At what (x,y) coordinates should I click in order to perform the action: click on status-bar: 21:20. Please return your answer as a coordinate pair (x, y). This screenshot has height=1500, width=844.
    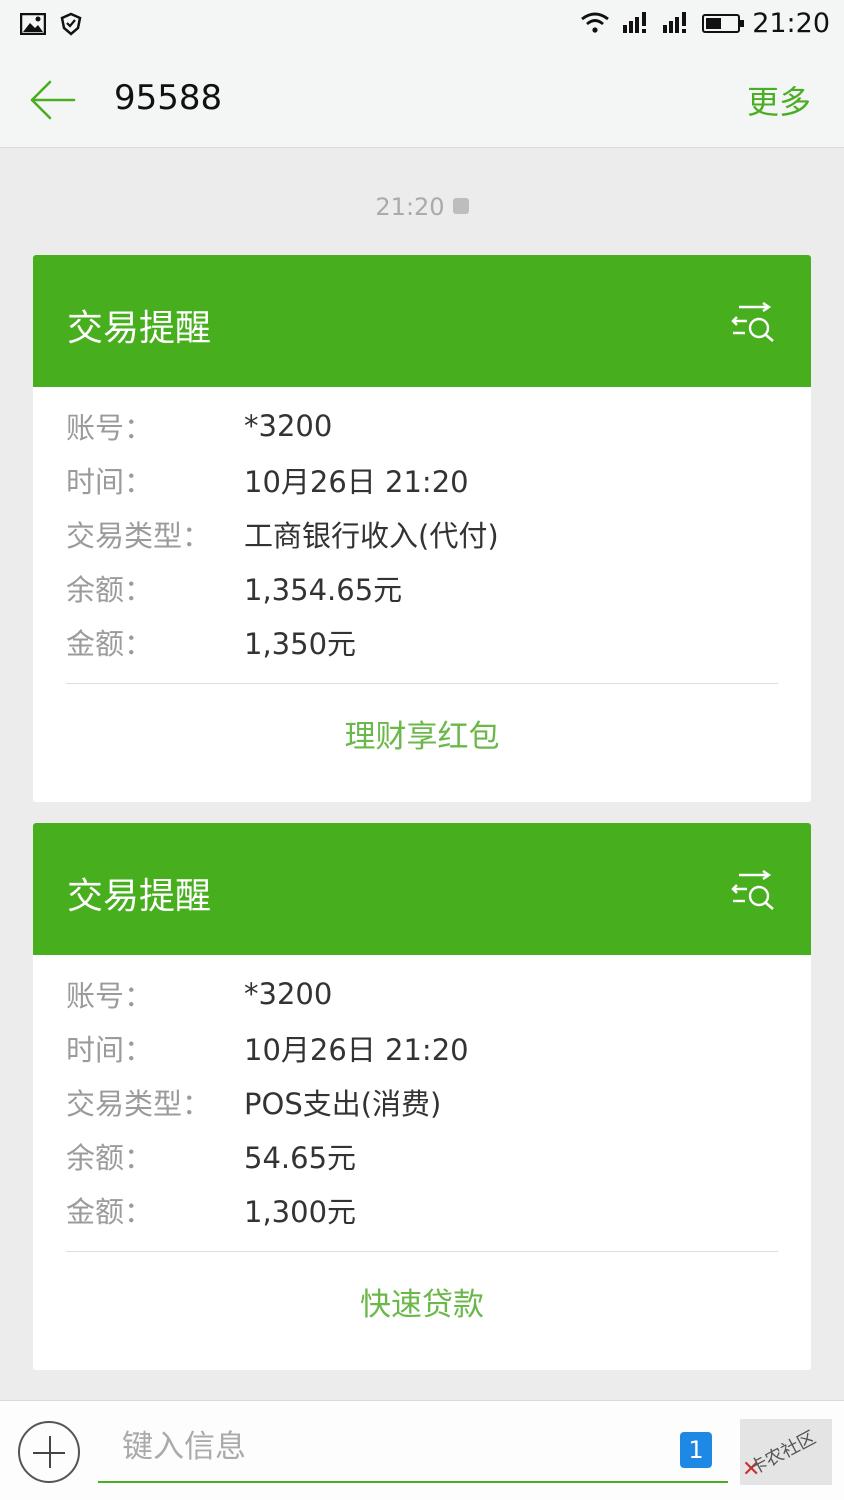
    Looking at the image, I should click on (422, 25).